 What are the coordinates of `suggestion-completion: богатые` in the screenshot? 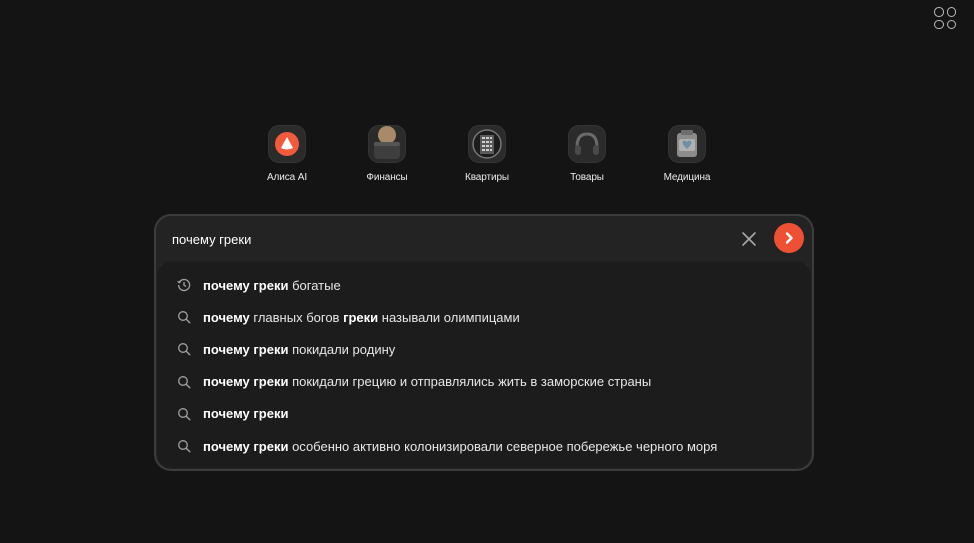 It's located at (314, 285).